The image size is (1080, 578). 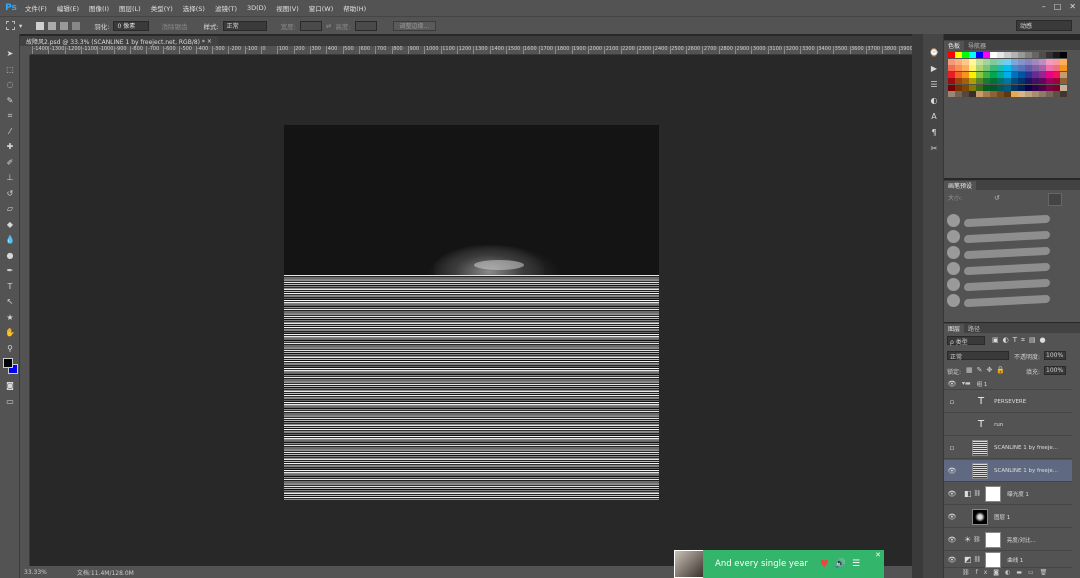 I want to click on brush-list, so click(x=1000, y=261).